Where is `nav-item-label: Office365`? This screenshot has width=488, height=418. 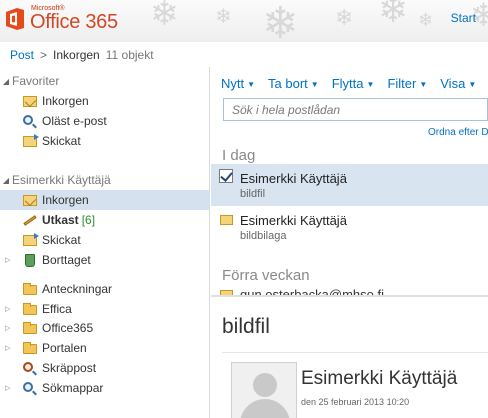
nav-item-label: Office365 is located at coordinates (68, 328).